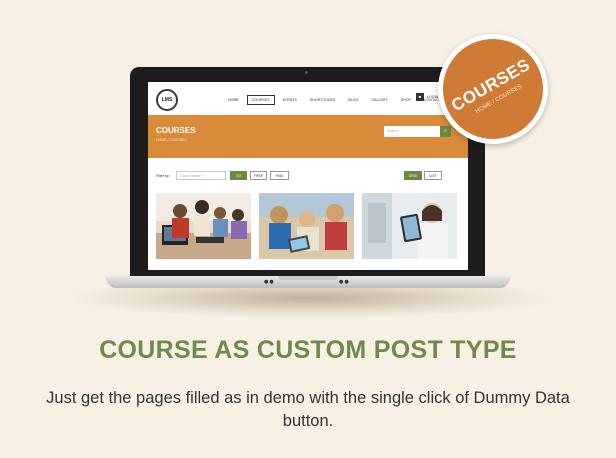 The height and width of the screenshot is (458, 616). What do you see at coordinates (432, 97) in the screenshot?
I see `nav-item-login: LOGIN` at bounding box center [432, 97].